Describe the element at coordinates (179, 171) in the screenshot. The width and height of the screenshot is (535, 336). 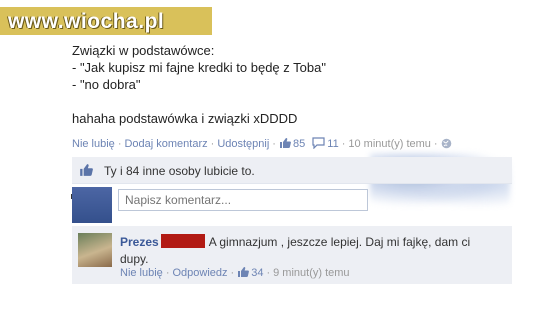
I see `likes-summary-text: Ty i 84 inne osoby lubicie to.` at that location.